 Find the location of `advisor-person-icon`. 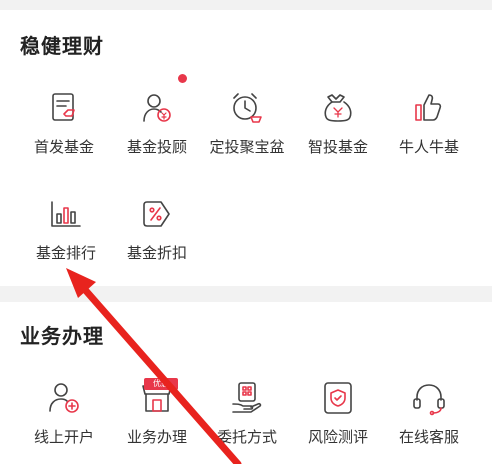

advisor-person-icon is located at coordinates (157, 108).